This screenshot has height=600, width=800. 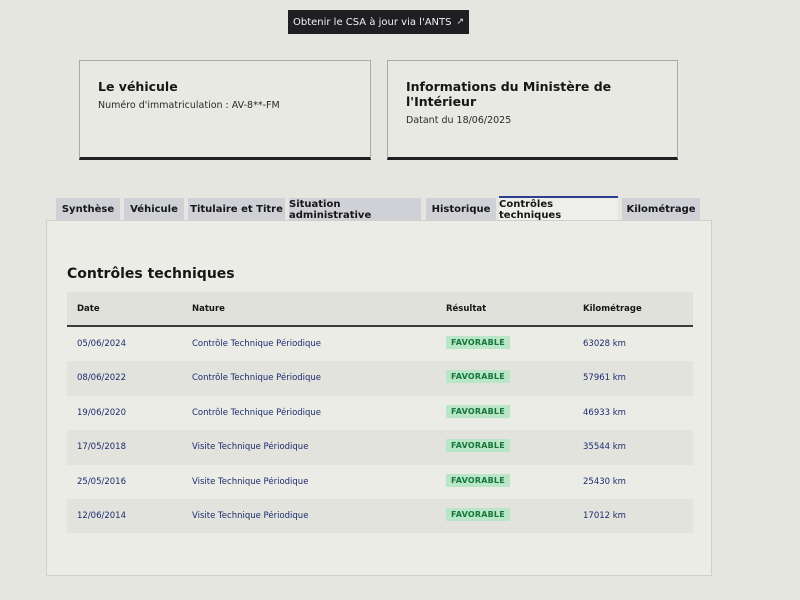 I want to click on registration-number: Numéro d'immatriculation : AV-8**-FM, so click(x=189, y=105).